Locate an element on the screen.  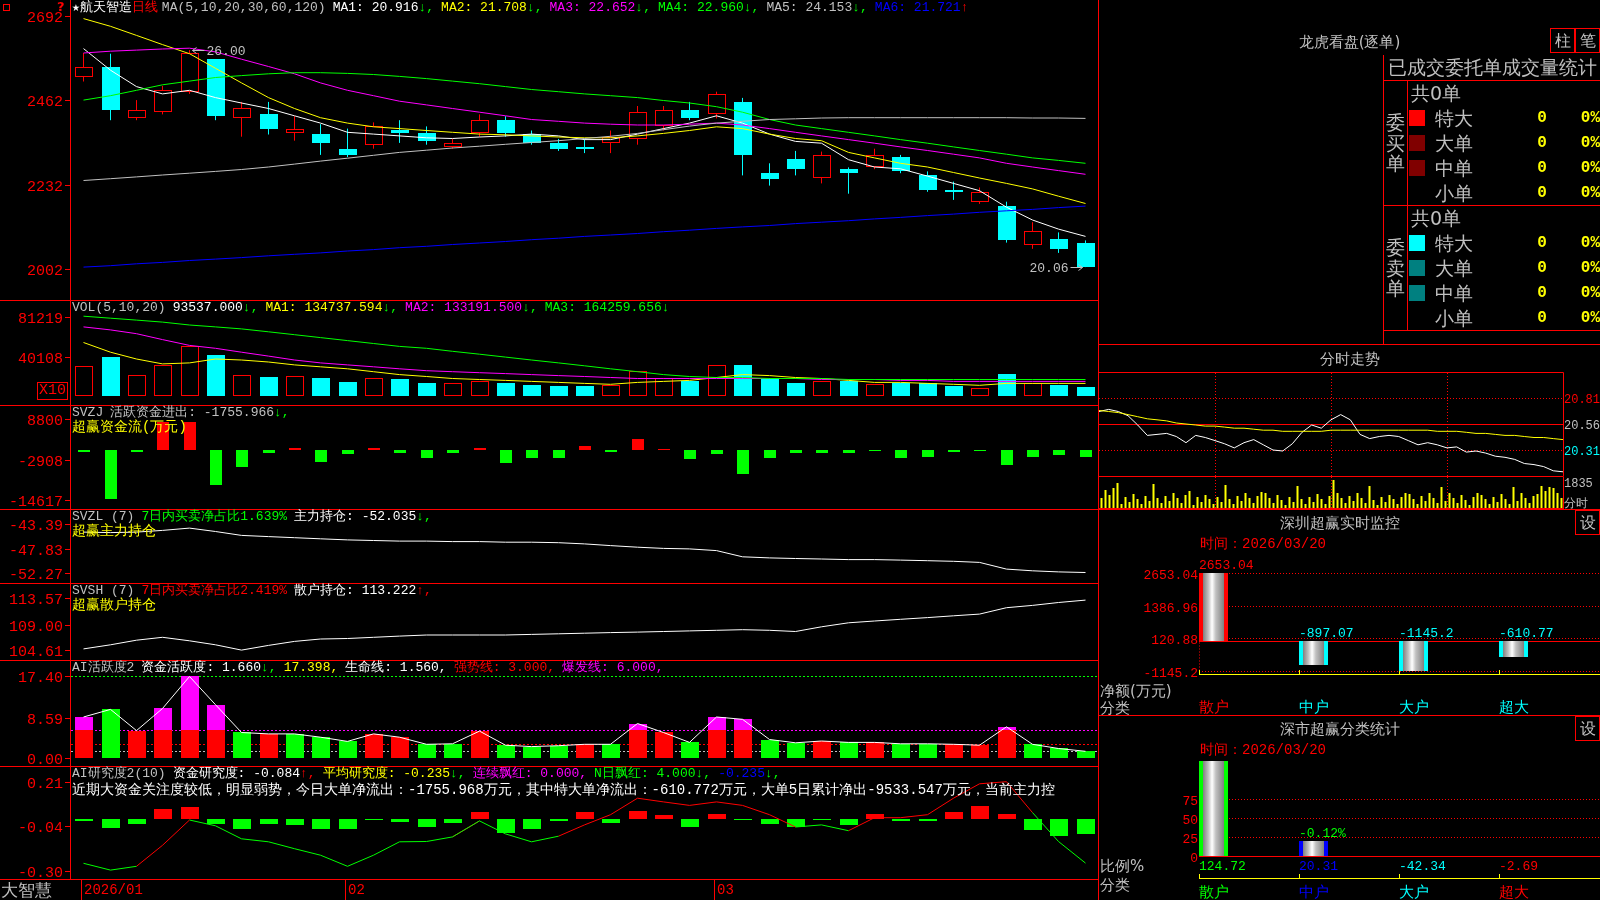
axis-label: 1386.96 is located at coordinates (1170, 608).